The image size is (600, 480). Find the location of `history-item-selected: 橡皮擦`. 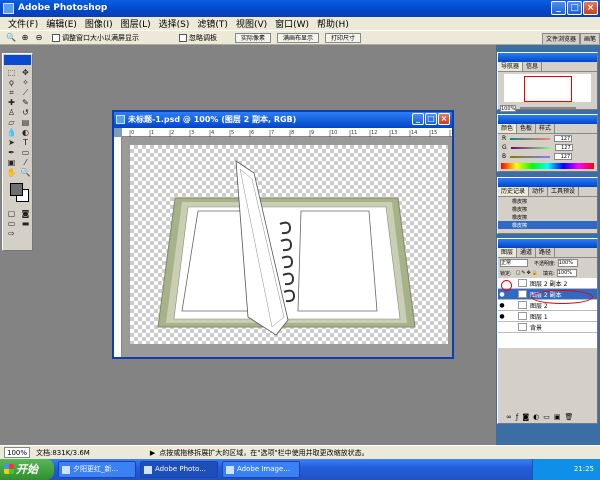

history-item-selected: 橡皮擦 is located at coordinates (547, 225).